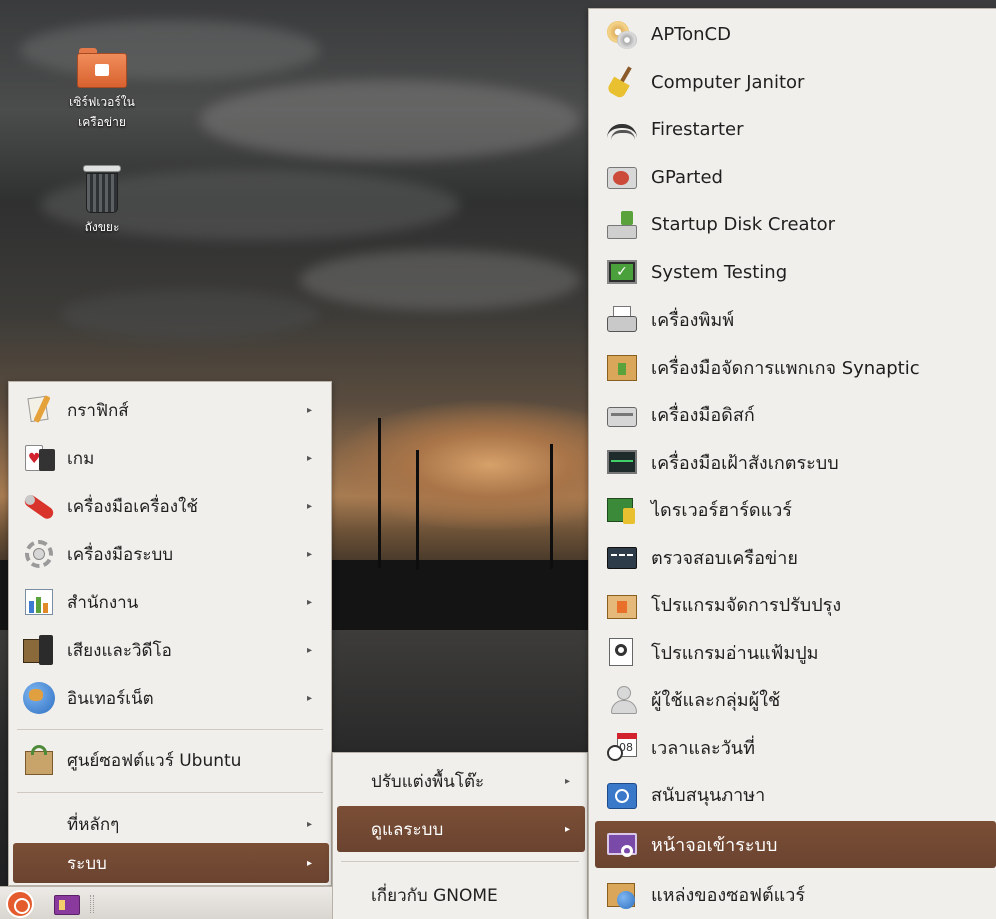 The height and width of the screenshot is (919, 996). What do you see at coordinates (622, 225) in the screenshot?
I see `startup-disk-icon` at bounding box center [622, 225].